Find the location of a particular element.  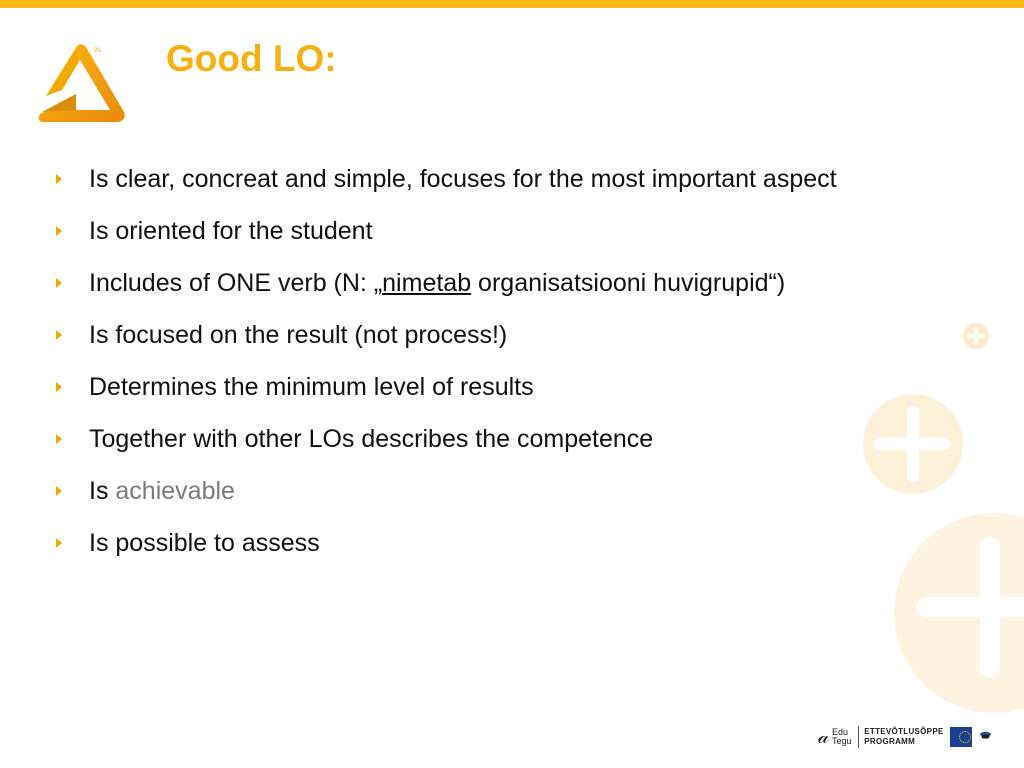

bullet-item: Is oriented for the student is located at coordinates (446, 240).